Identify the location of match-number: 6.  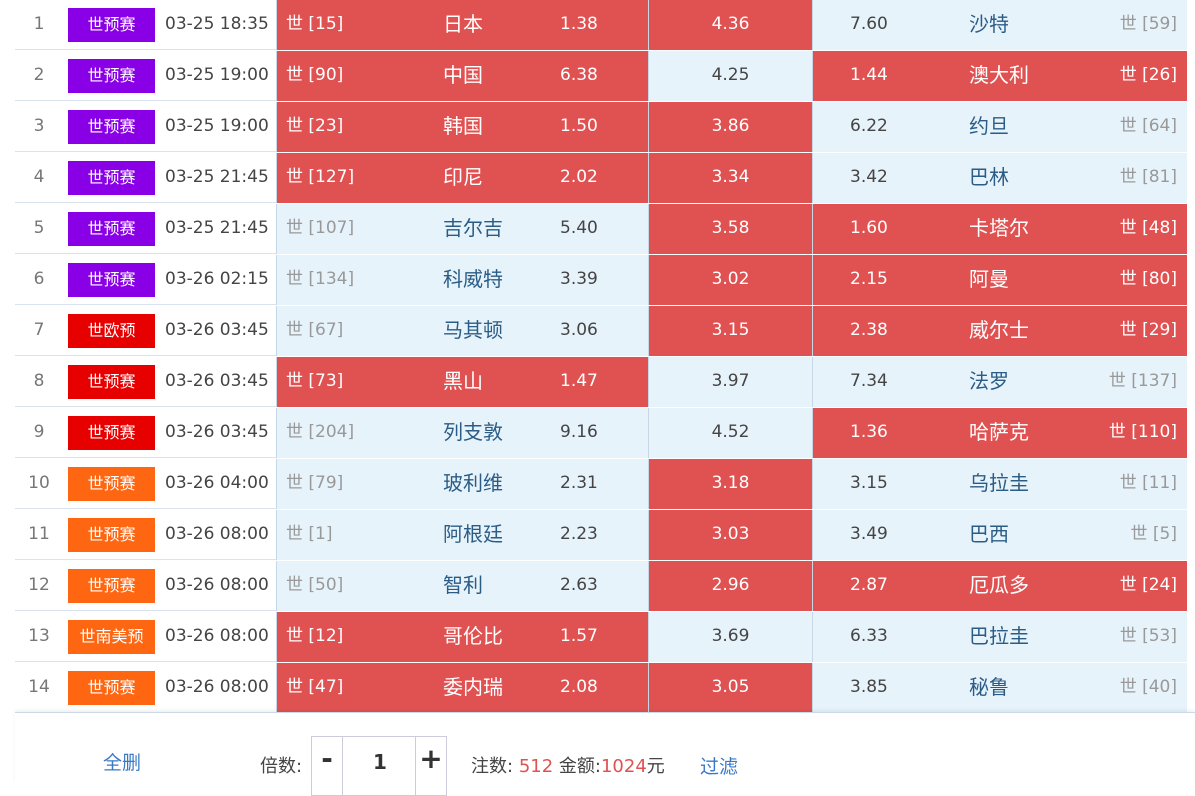
(39, 279).